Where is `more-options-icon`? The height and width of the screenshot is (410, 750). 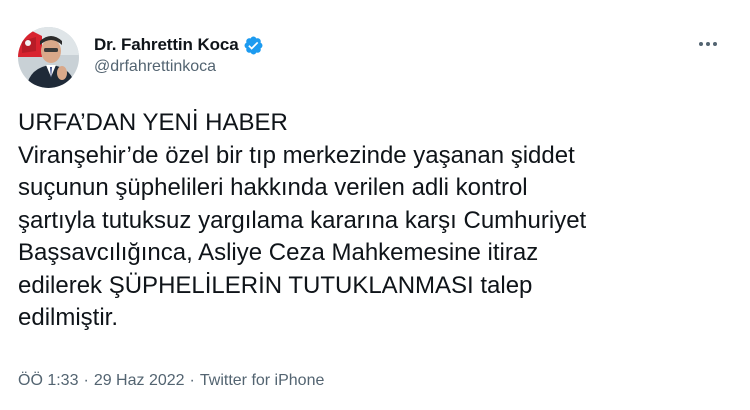
more-options-icon is located at coordinates (708, 44).